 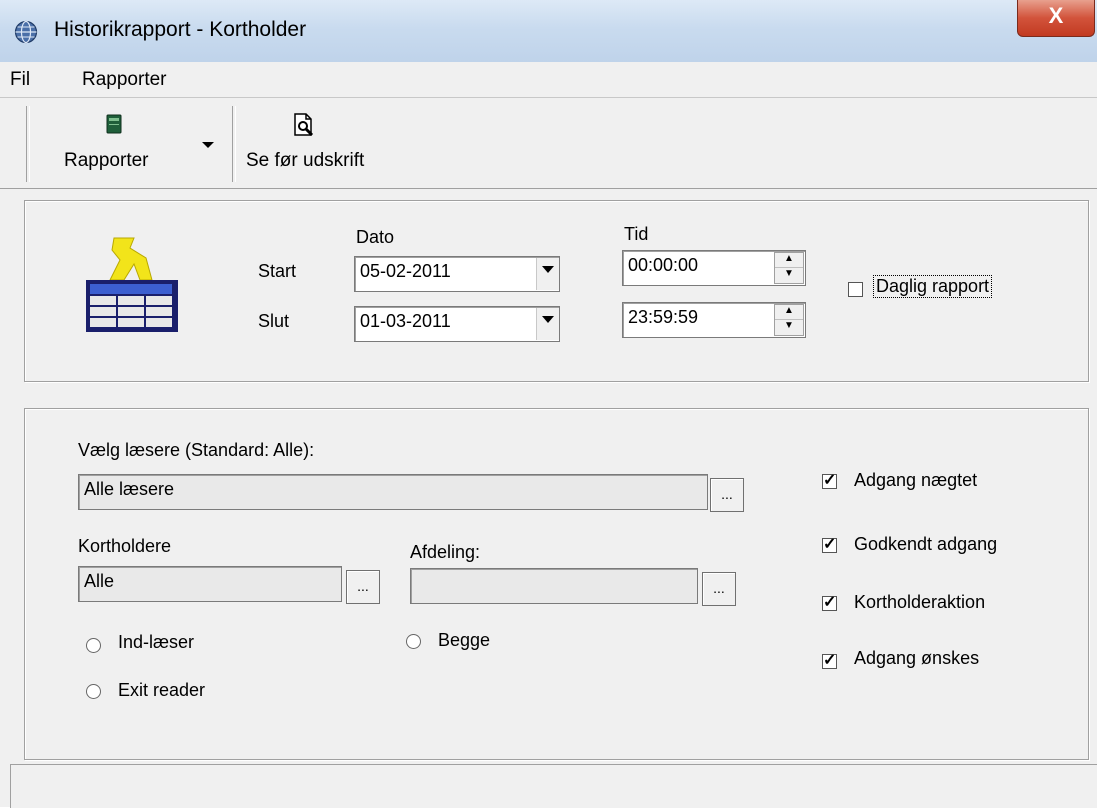 I want to click on preview-button-label: Se før udskrift, so click(x=305, y=160).